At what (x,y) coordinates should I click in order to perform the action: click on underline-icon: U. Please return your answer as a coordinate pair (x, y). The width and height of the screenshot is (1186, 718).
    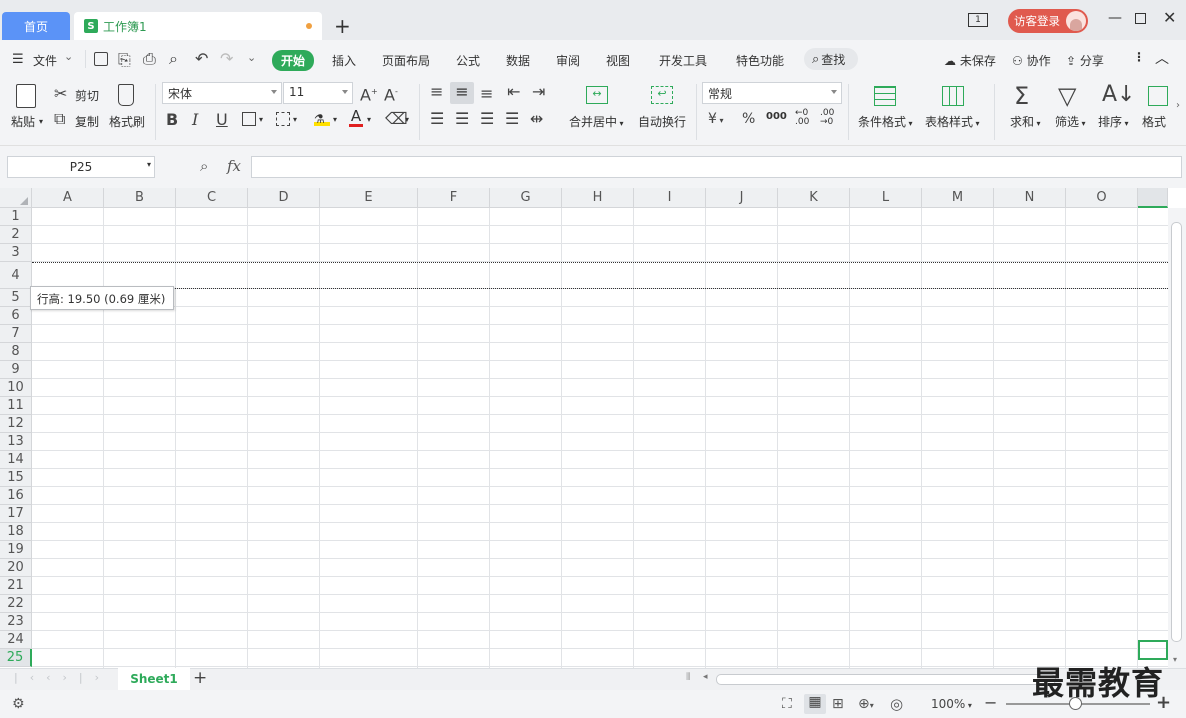
    Looking at the image, I should click on (222, 120).